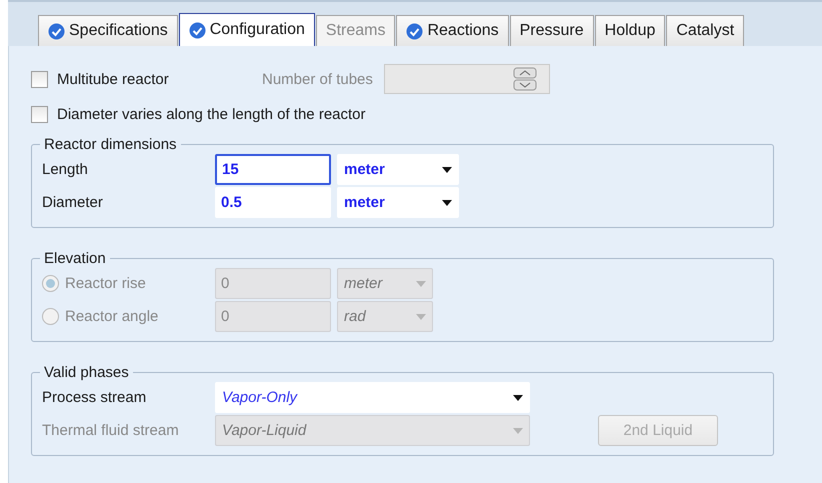 The width and height of the screenshot is (822, 483). Describe the element at coordinates (65, 169) in the screenshot. I see `field-label: Length` at that location.